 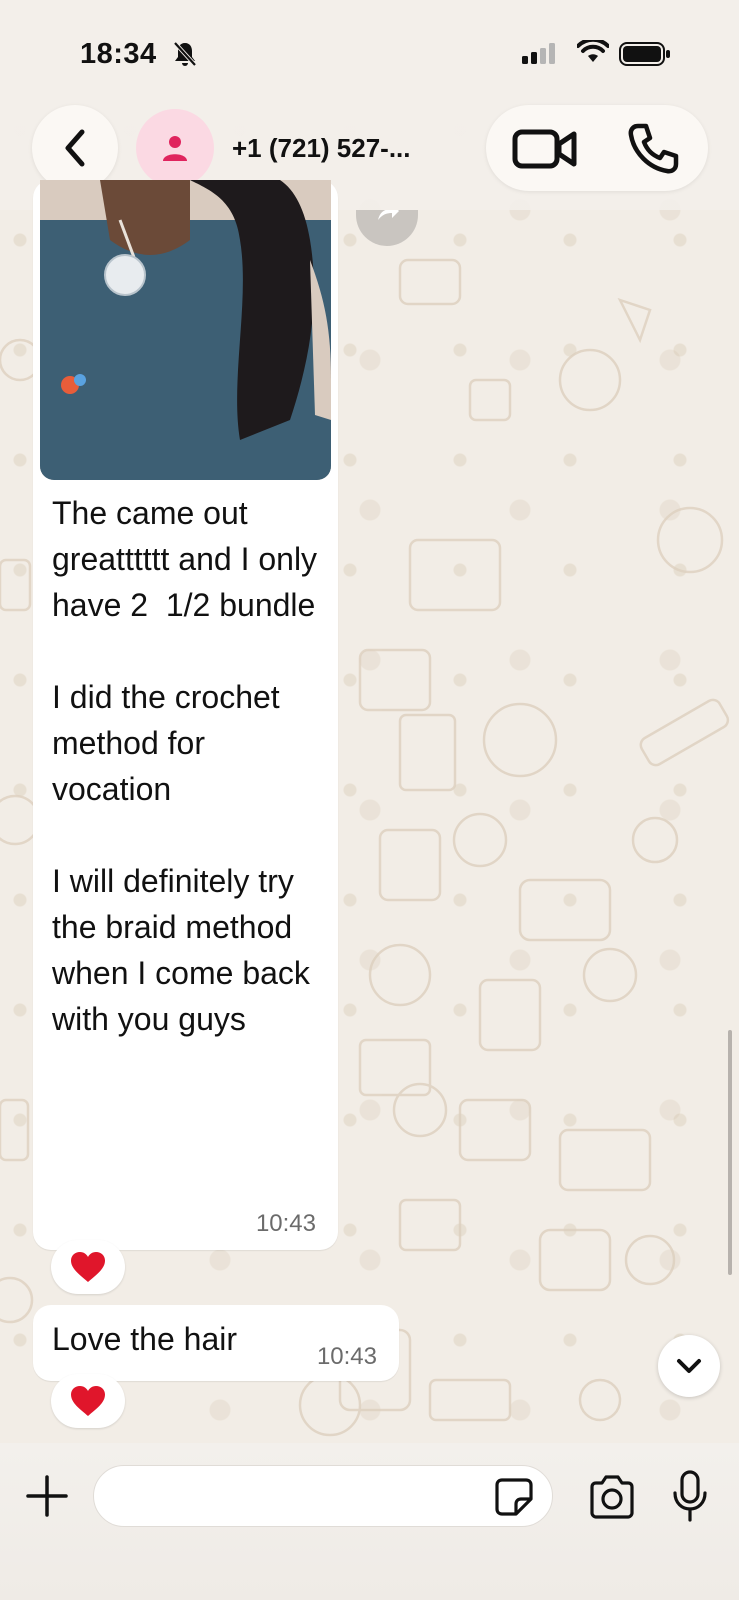 I want to click on message-input, so click(x=323, y=1496).